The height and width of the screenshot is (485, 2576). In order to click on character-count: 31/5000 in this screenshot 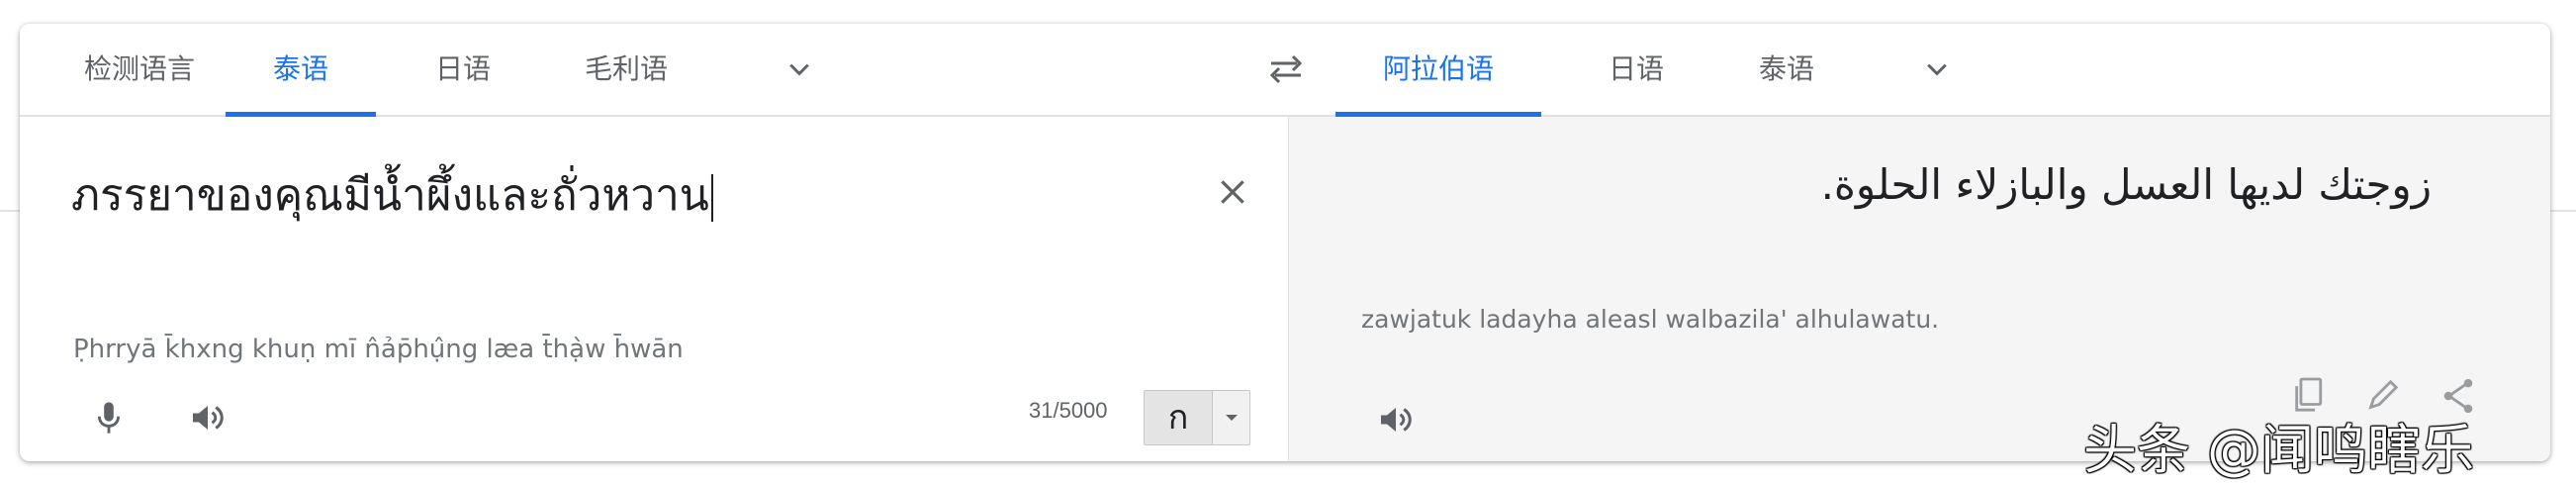, I will do `click(1069, 410)`.